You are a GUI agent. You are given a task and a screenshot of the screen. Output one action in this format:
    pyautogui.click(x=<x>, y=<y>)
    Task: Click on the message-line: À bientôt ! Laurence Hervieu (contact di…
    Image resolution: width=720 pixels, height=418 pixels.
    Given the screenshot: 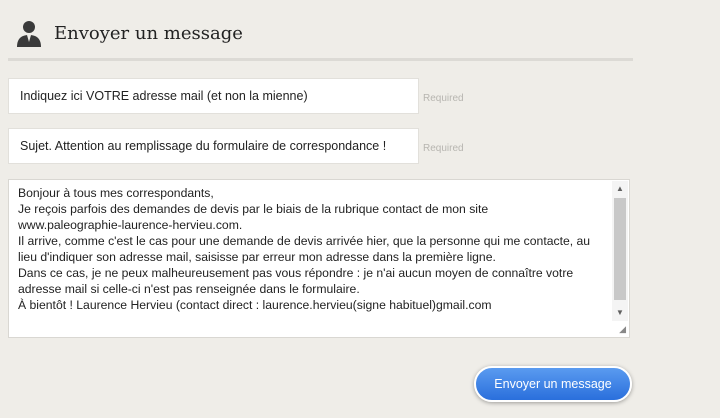 What is the action you would take?
    pyautogui.click(x=255, y=305)
    